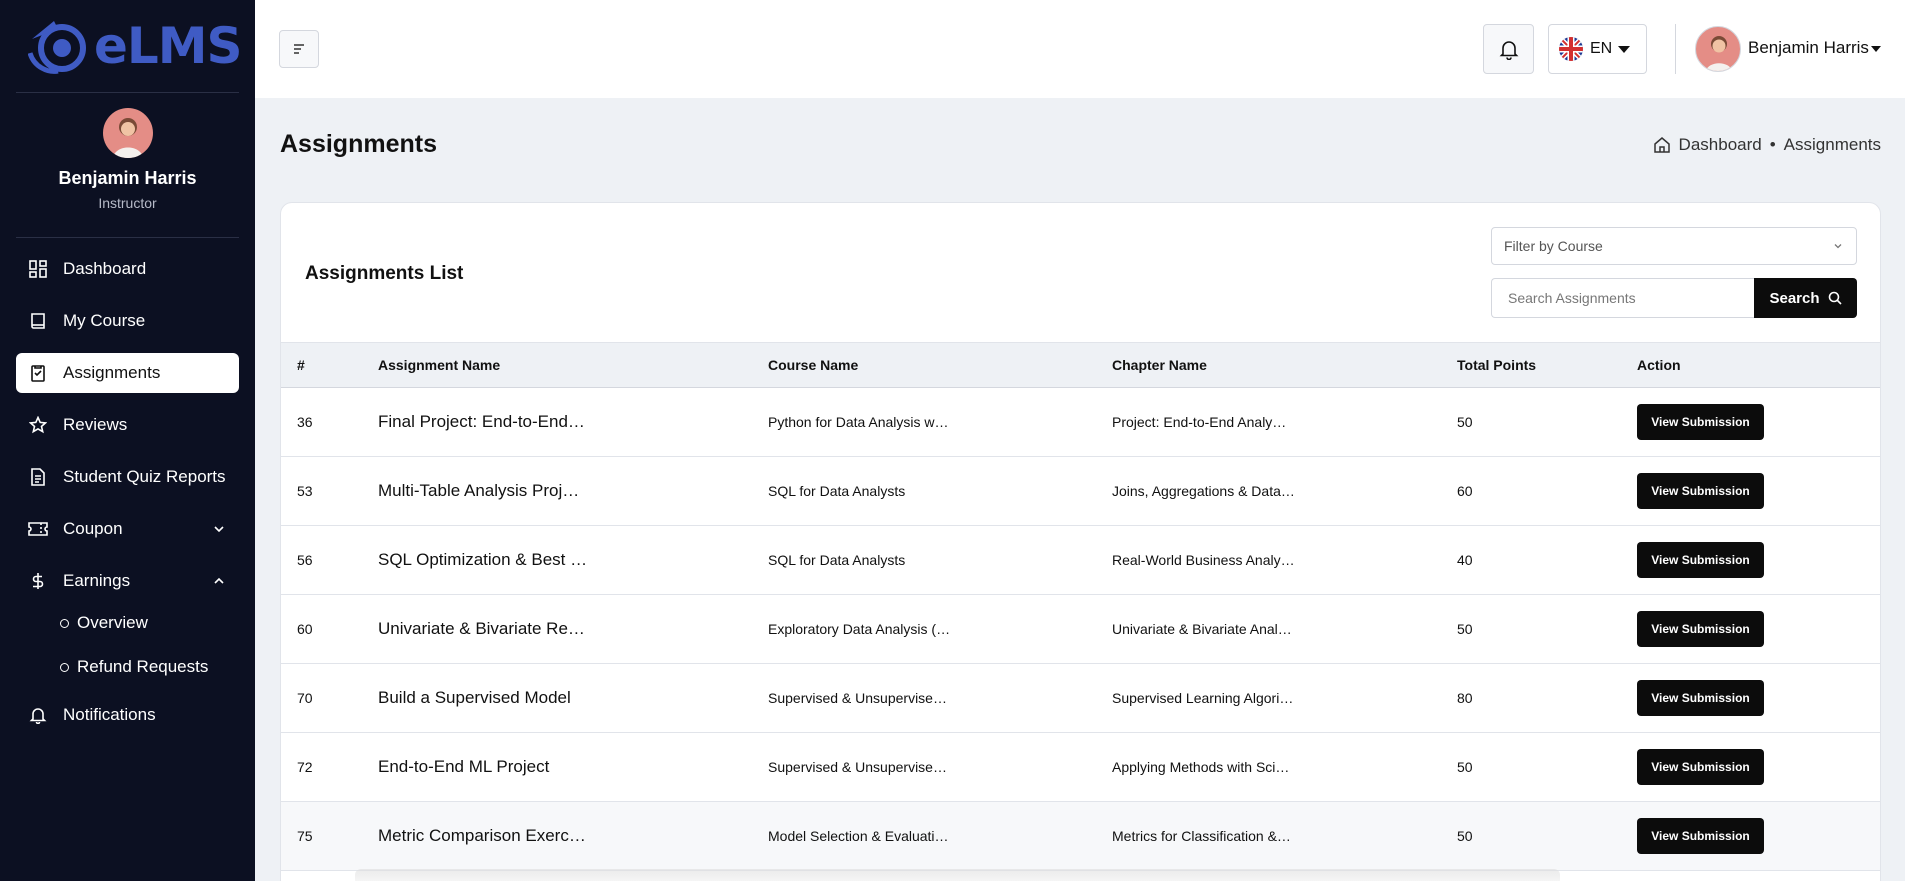  What do you see at coordinates (1547, 365) in the screenshot?
I see `column-header-total-points: Total Points` at bounding box center [1547, 365].